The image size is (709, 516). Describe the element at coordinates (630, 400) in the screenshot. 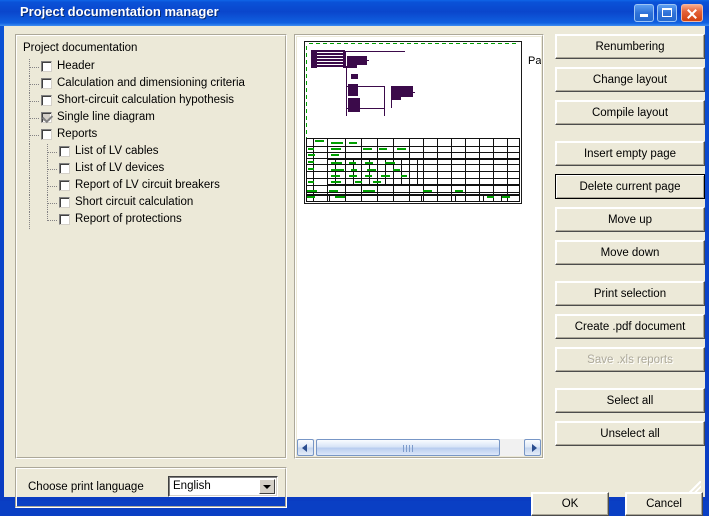

I see `select-all-button: Select all` at that location.